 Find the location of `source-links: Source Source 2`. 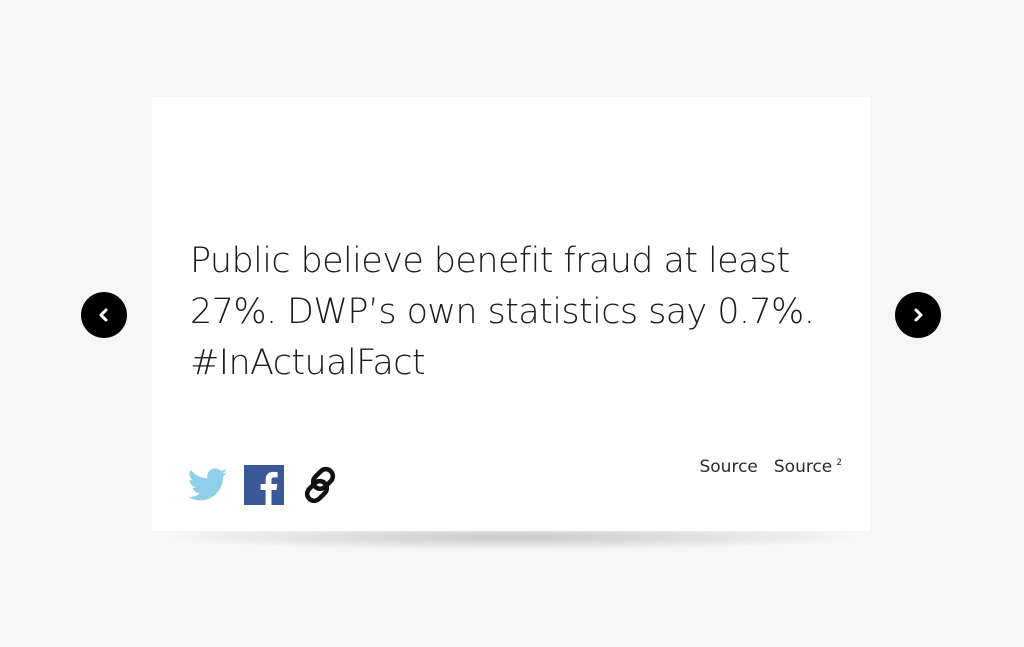

source-links: Source Source 2 is located at coordinates (770, 467).